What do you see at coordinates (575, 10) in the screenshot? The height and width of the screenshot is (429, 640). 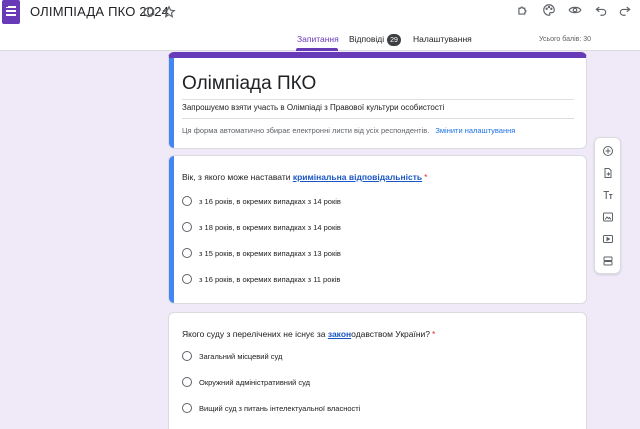 I see `eye-icon` at bounding box center [575, 10].